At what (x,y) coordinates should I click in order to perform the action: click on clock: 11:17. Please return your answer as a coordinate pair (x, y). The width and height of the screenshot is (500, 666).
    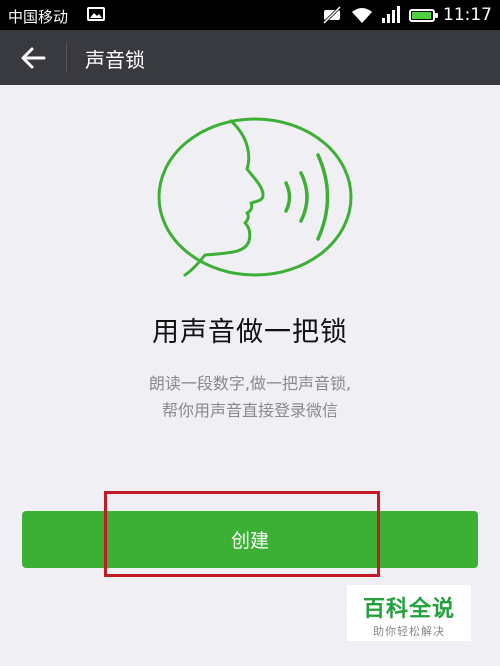
    Looking at the image, I should click on (467, 15).